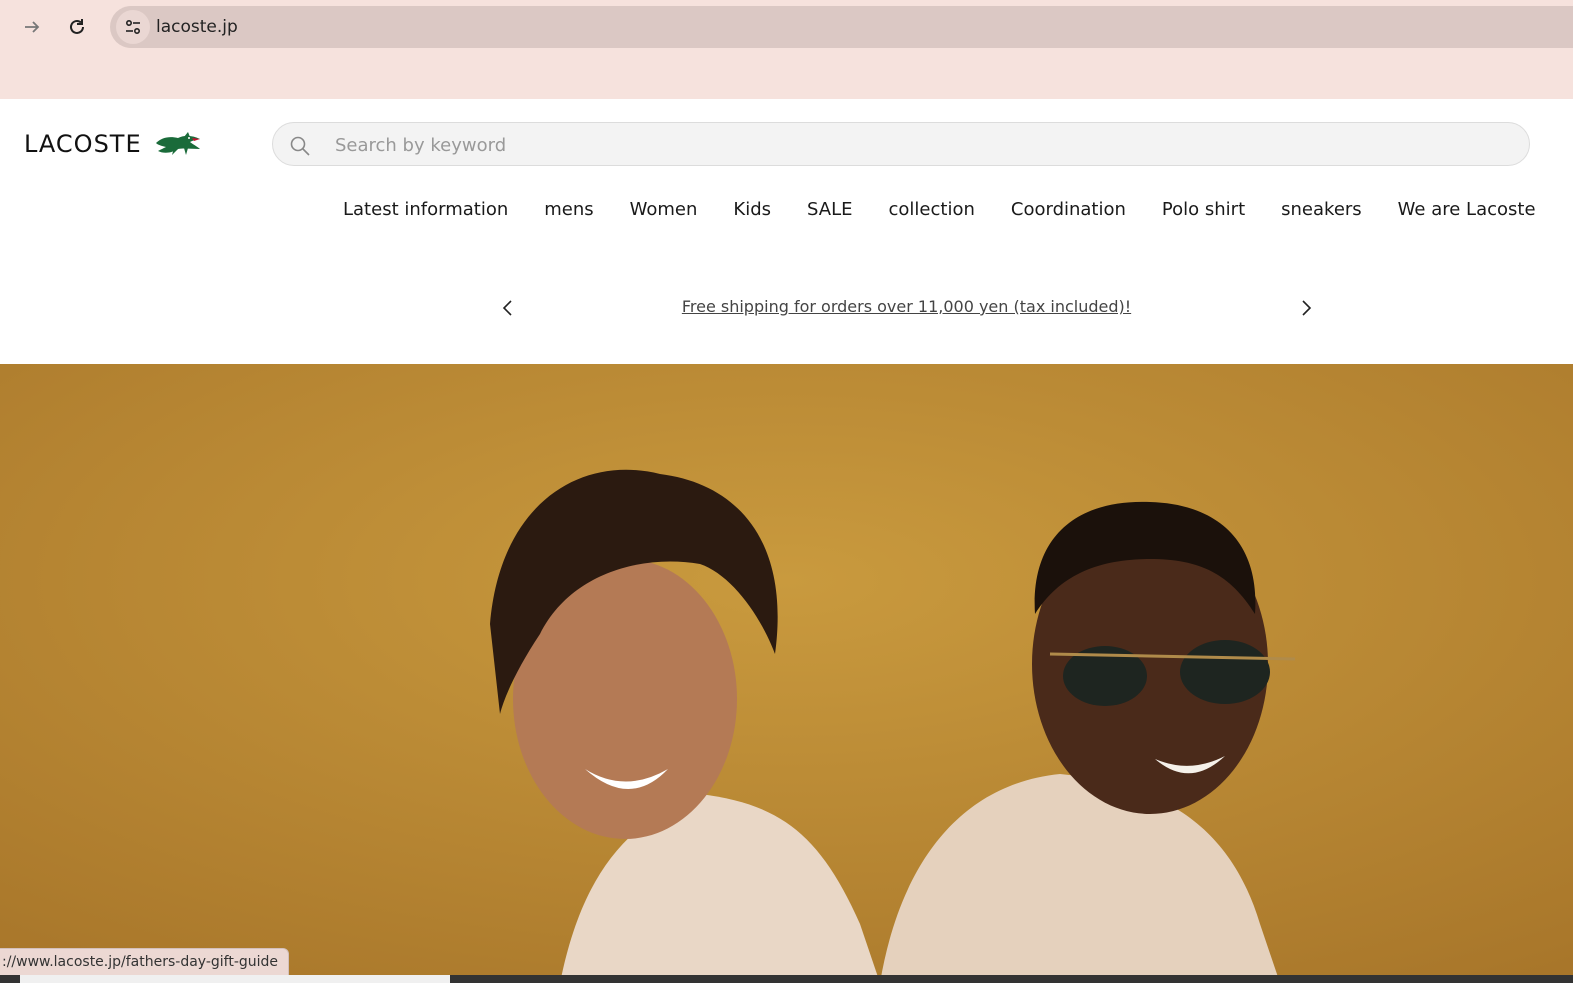  What do you see at coordinates (664, 211) in the screenshot?
I see `nav-item-women: Women` at bounding box center [664, 211].